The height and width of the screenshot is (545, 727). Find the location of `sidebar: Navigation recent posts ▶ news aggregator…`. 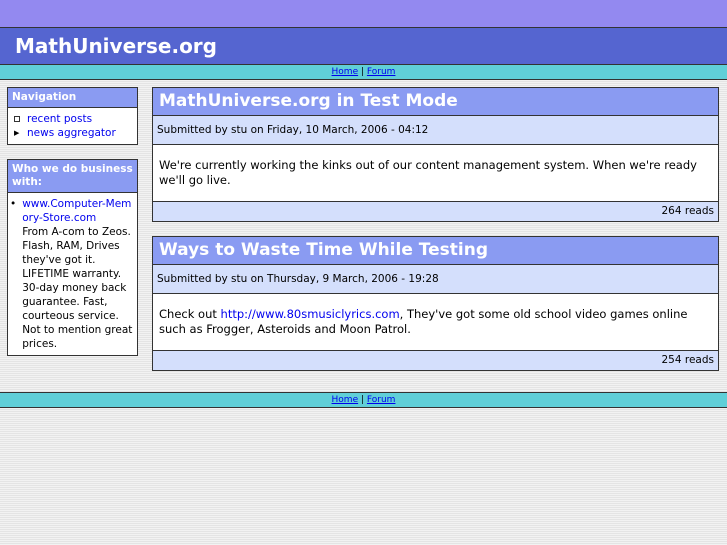

sidebar: Navigation recent posts ▶ news aggregator… is located at coordinates (72, 228).